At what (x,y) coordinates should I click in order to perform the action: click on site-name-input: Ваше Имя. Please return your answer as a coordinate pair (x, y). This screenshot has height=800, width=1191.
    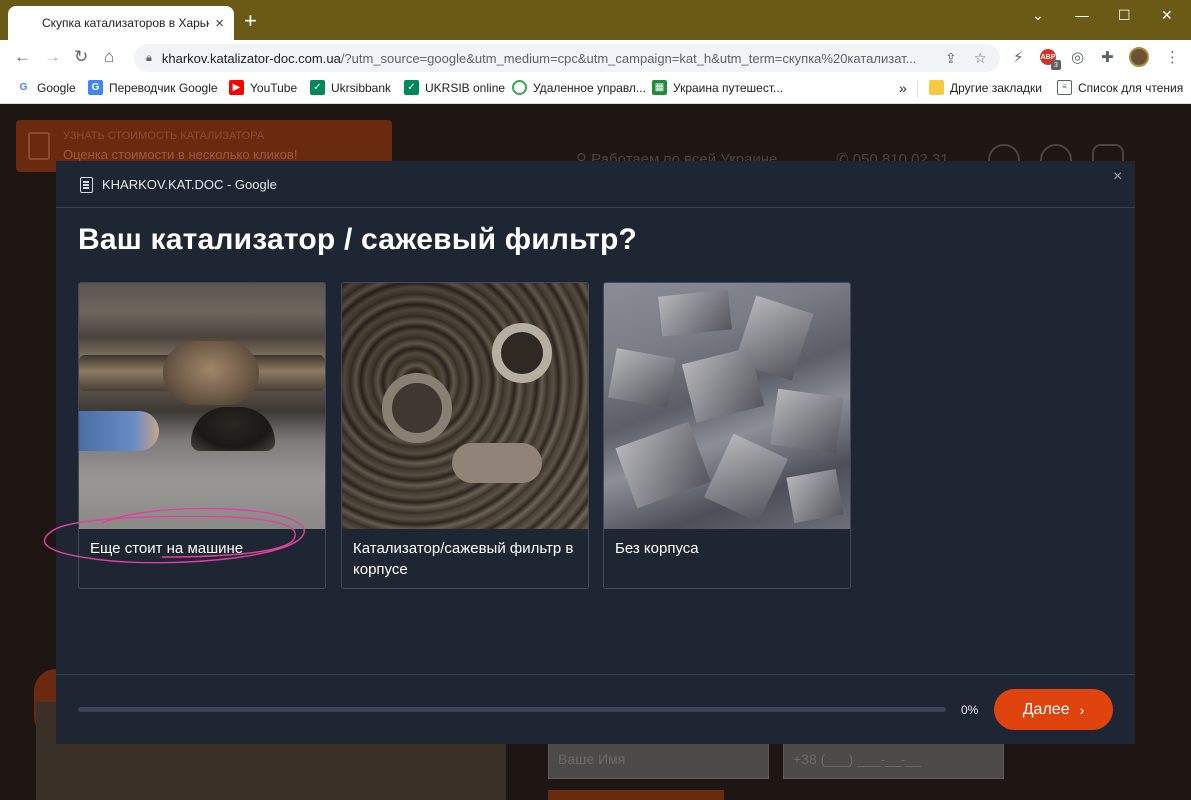
    Looking at the image, I should click on (658, 759).